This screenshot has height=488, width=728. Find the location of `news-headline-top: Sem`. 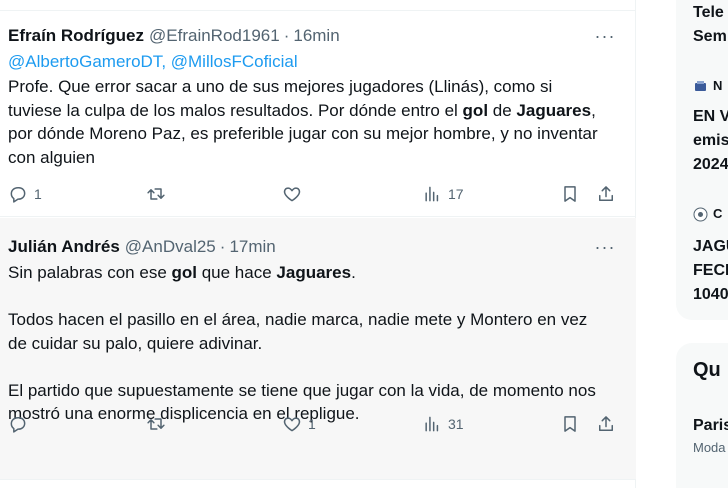

news-headline-top: Sem is located at coordinates (710, 37).